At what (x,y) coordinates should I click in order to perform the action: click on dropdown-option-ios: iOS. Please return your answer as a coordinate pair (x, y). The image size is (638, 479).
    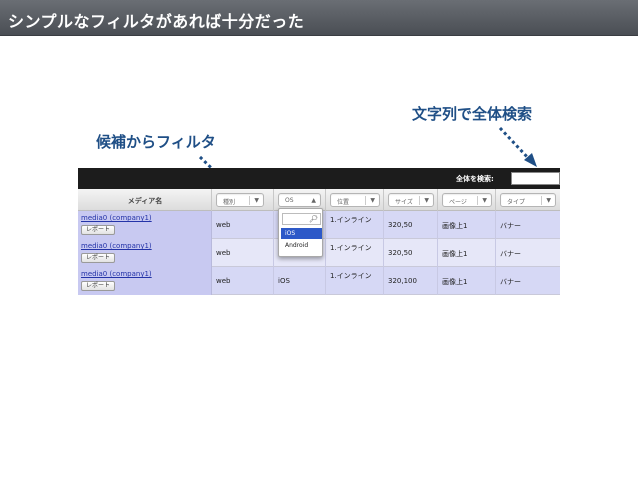
    Looking at the image, I should click on (301, 233).